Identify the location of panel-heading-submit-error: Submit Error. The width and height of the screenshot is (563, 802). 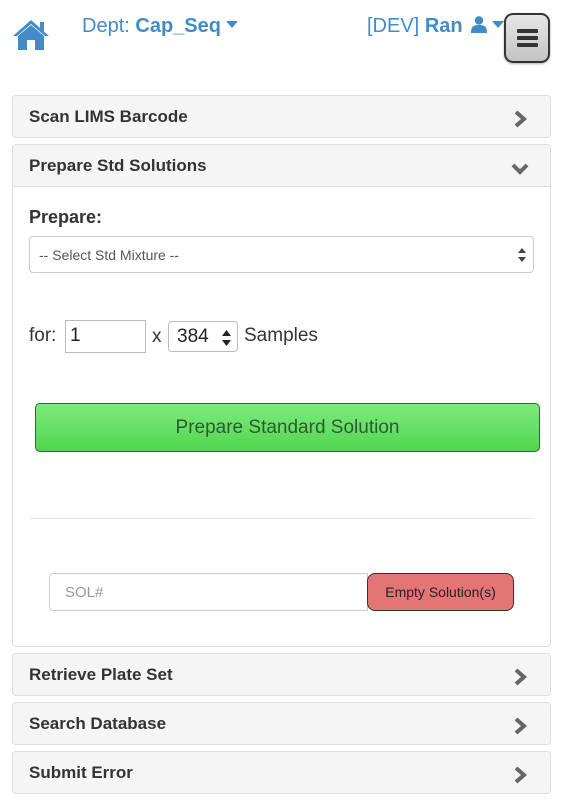
(281, 772).